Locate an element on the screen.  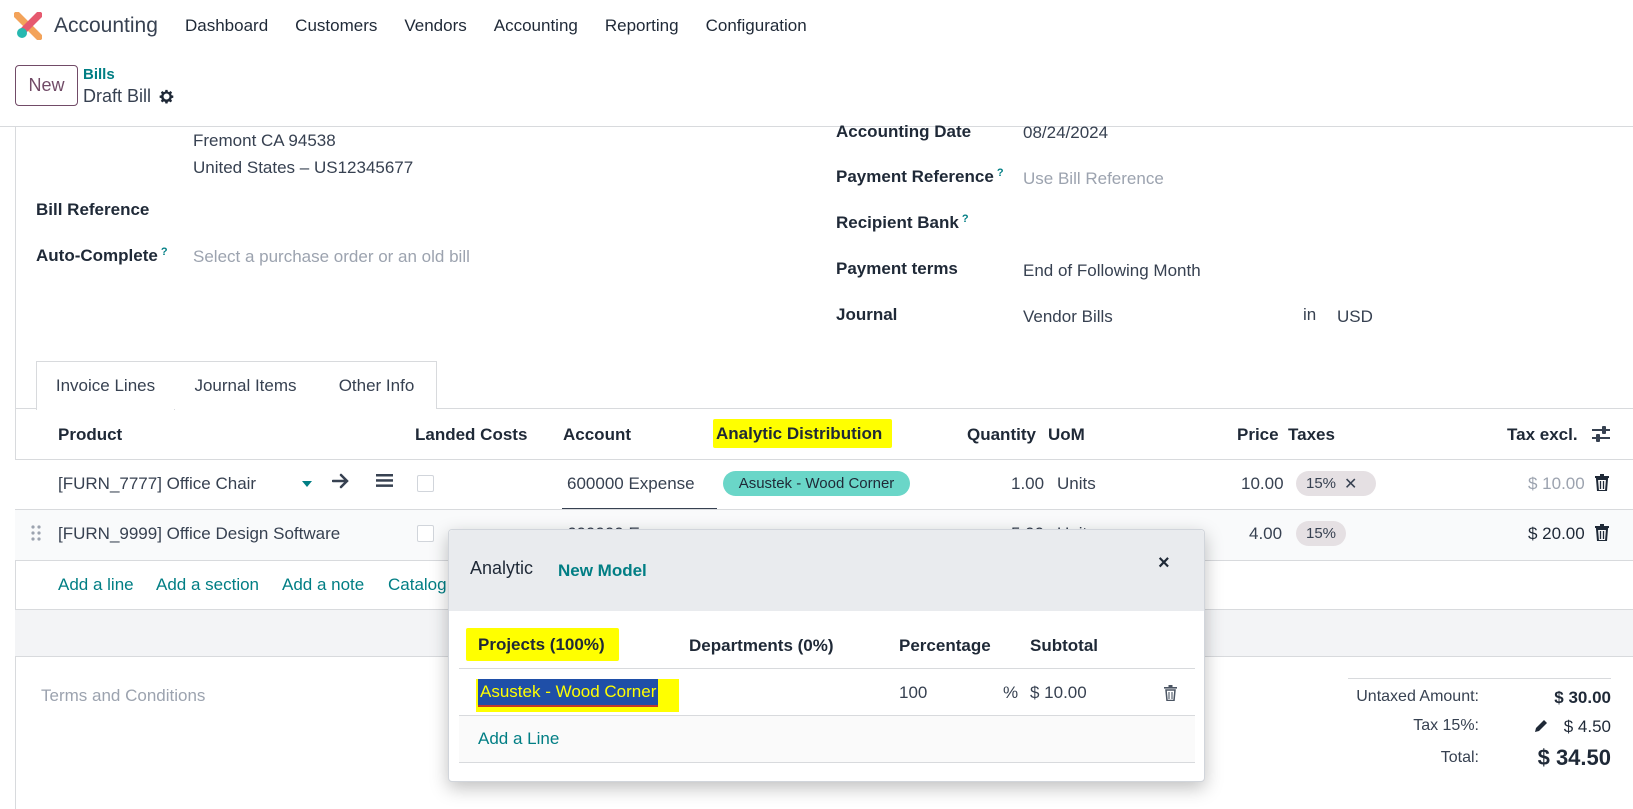
row2-landed-costs-checkbox is located at coordinates (425, 533).